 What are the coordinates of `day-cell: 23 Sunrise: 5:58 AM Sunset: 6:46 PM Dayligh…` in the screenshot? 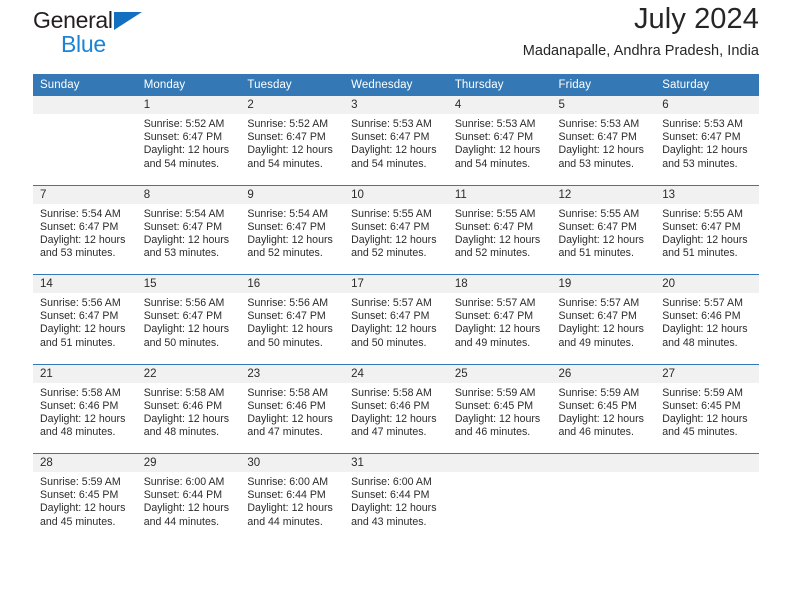 It's located at (292, 409).